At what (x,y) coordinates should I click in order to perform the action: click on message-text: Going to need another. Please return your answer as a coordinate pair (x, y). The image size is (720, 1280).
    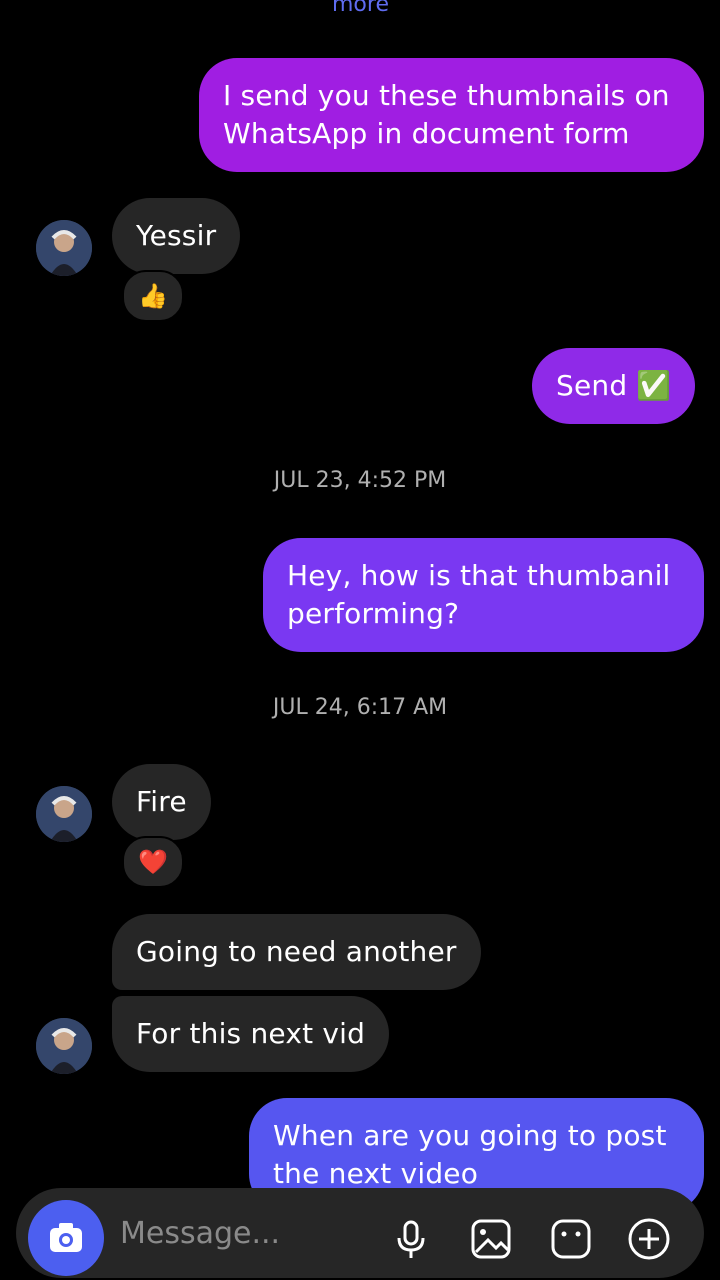
    Looking at the image, I should click on (296, 951).